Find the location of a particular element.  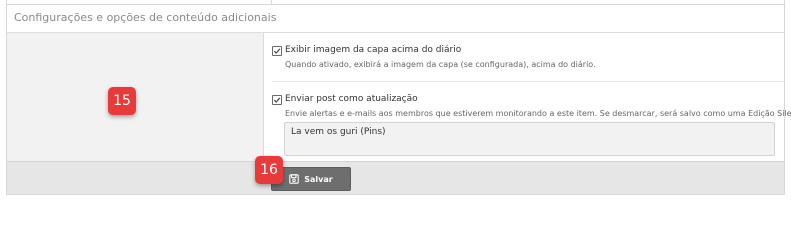

annotation-badge: 15 is located at coordinates (122, 101).